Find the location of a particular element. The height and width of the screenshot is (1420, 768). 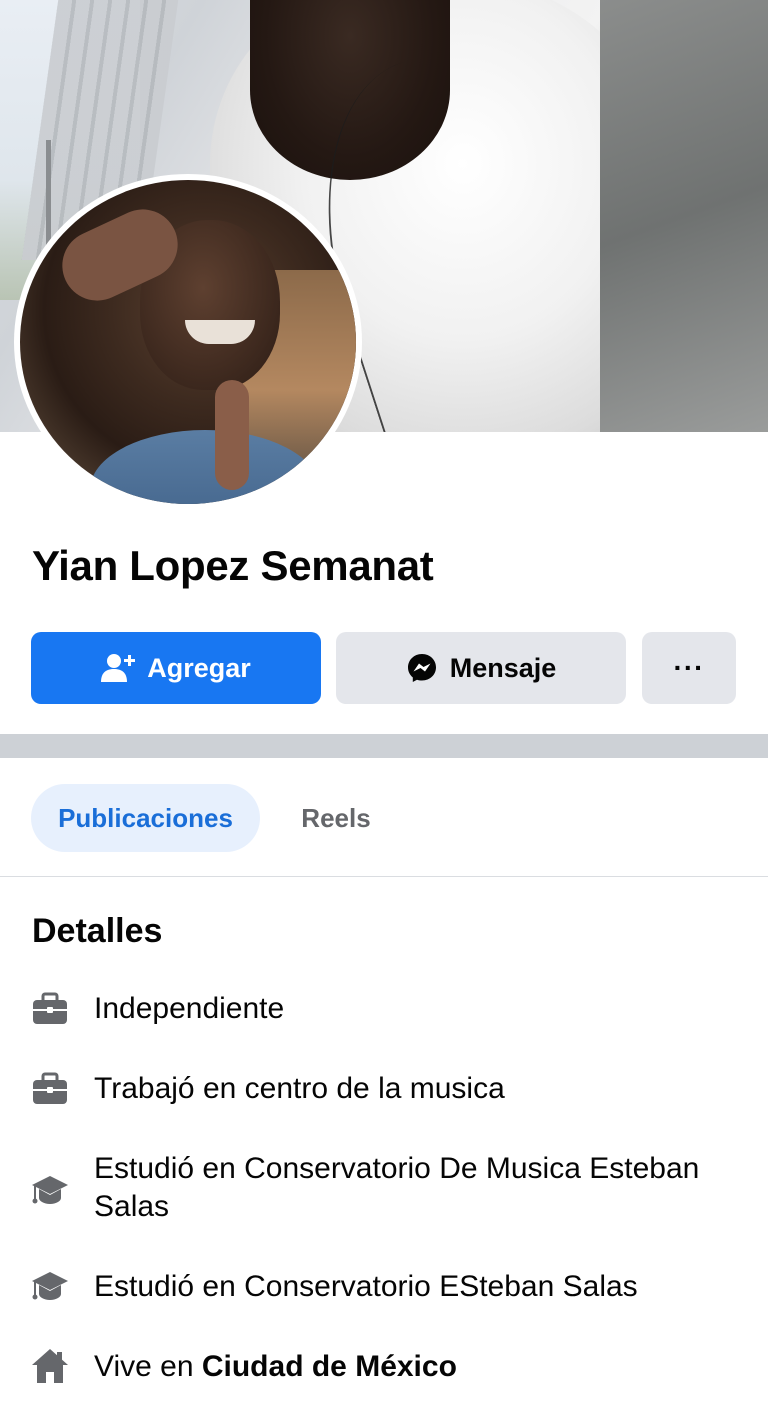

add-friend-label: Agregar is located at coordinates (199, 667).